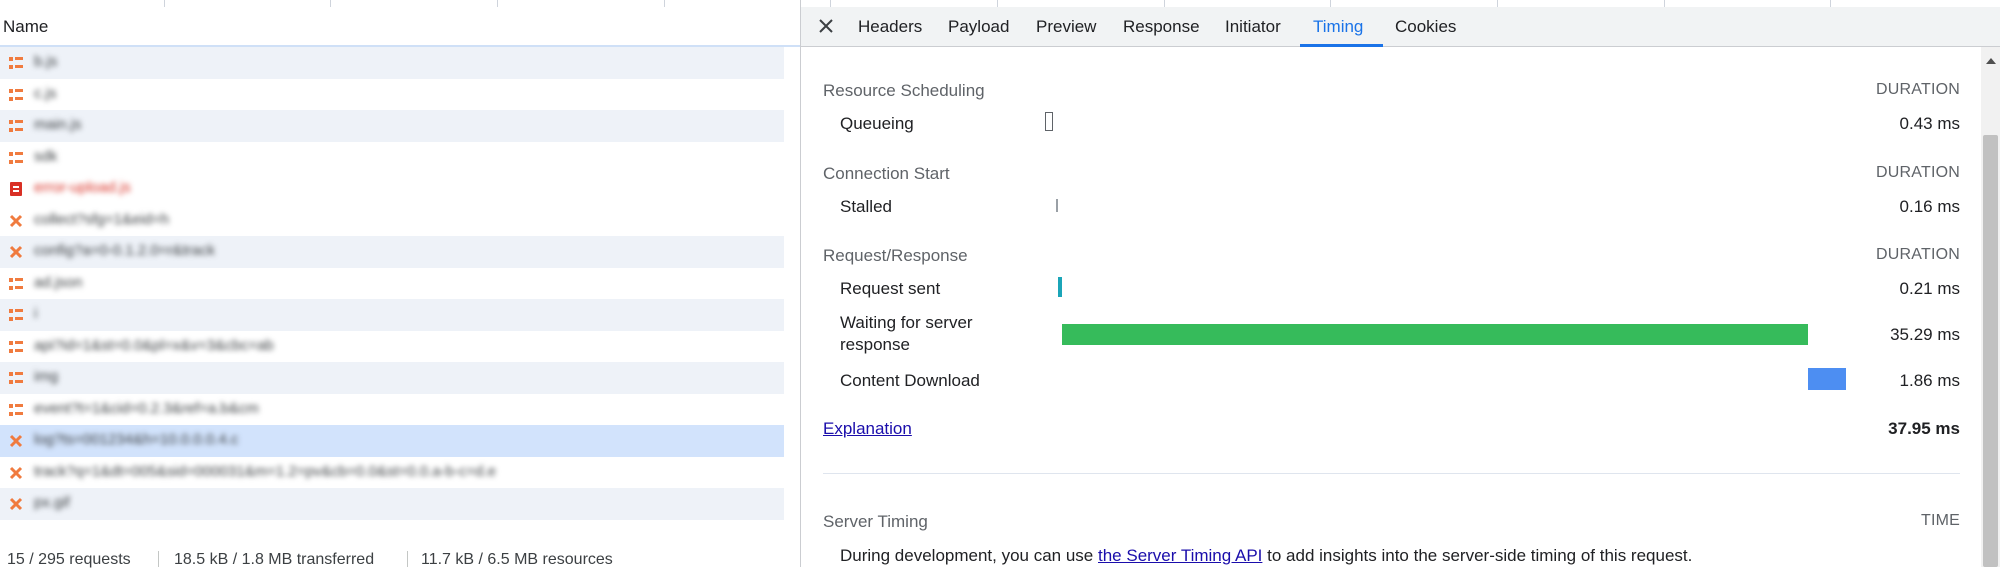 This screenshot has height=569, width=2000. I want to click on total-duration: 37.95 ms, so click(1924, 428).